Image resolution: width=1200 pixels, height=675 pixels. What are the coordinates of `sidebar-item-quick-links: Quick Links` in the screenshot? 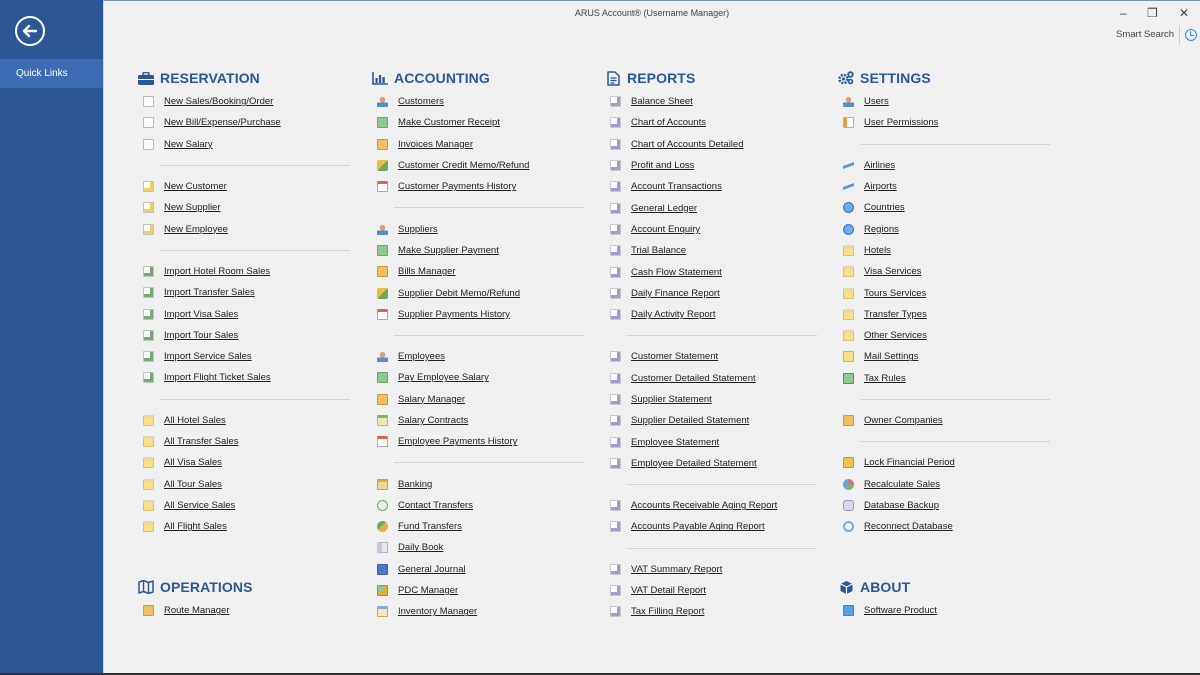 It's located at (51, 73).